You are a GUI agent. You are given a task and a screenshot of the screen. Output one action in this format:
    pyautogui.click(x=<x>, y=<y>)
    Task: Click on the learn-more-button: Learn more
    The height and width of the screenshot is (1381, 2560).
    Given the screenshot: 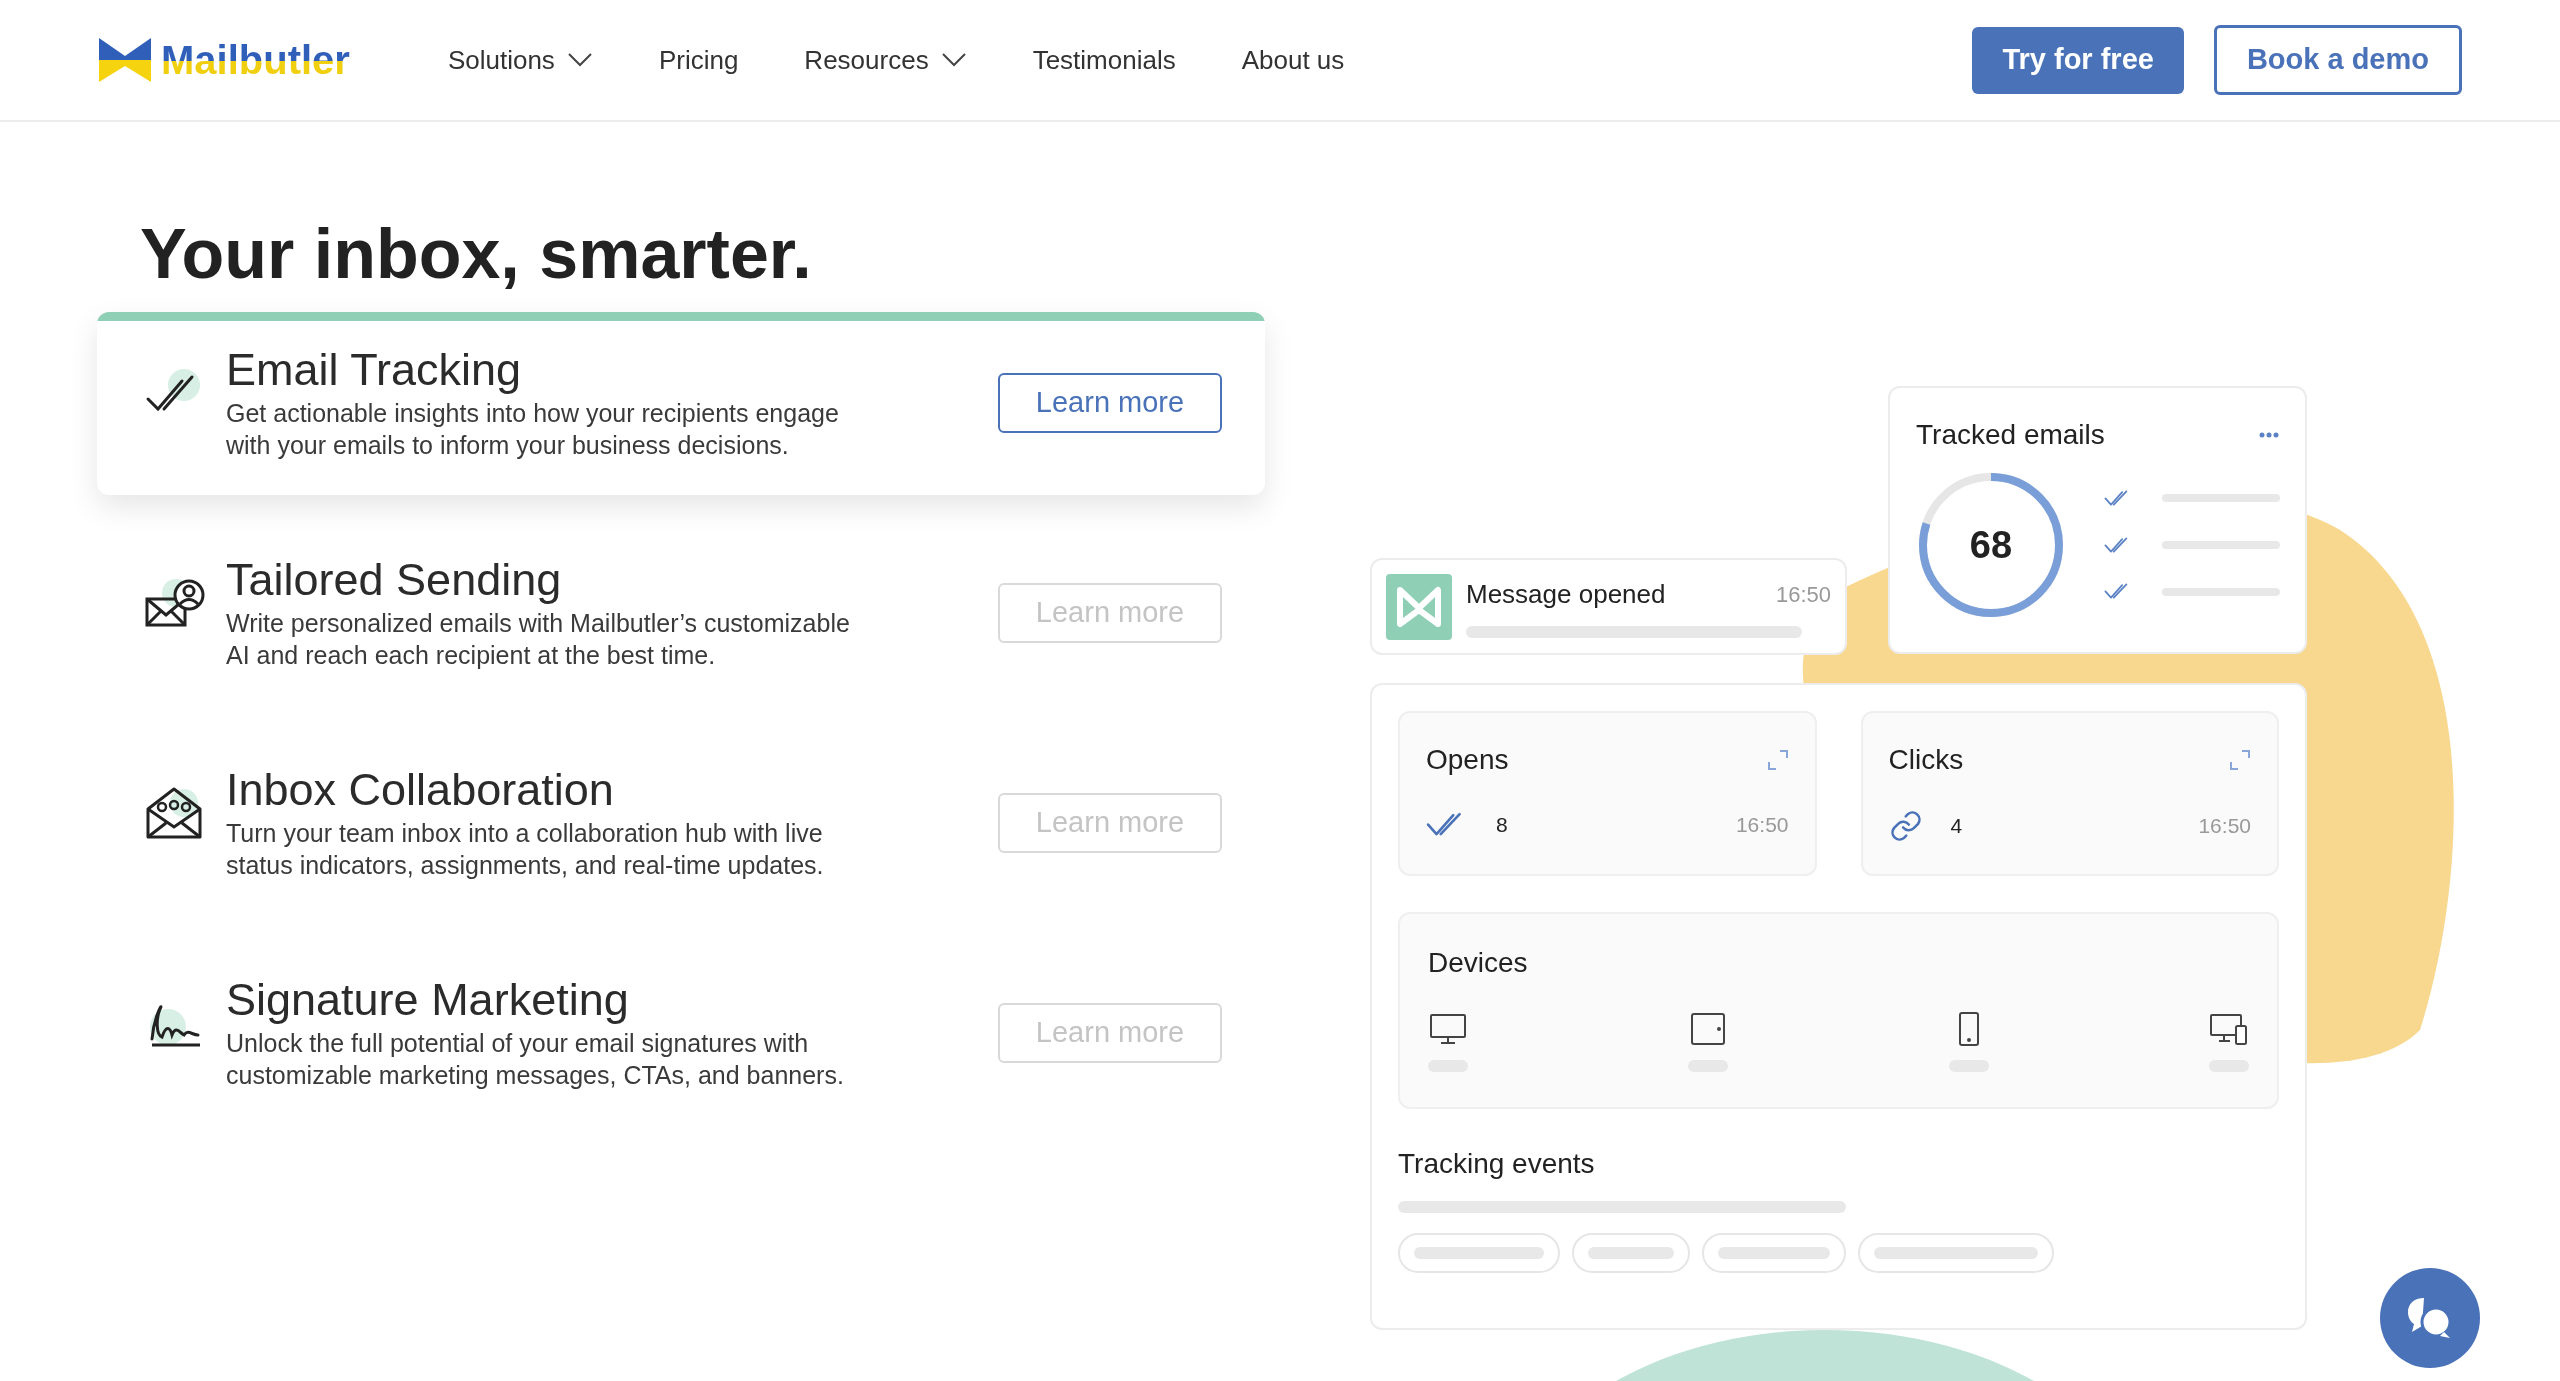 What is the action you would take?
    pyautogui.click(x=1110, y=403)
    